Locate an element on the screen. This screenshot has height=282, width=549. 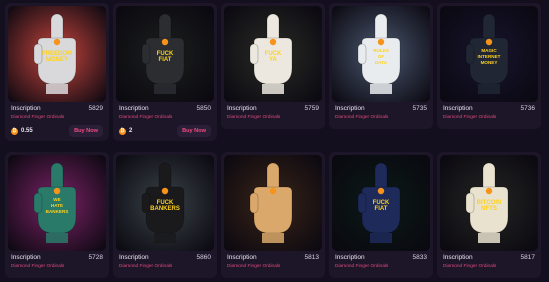
nft-card: Inscription 5813 Diamond Finger Ordinals is located at coordinates (273, 215).